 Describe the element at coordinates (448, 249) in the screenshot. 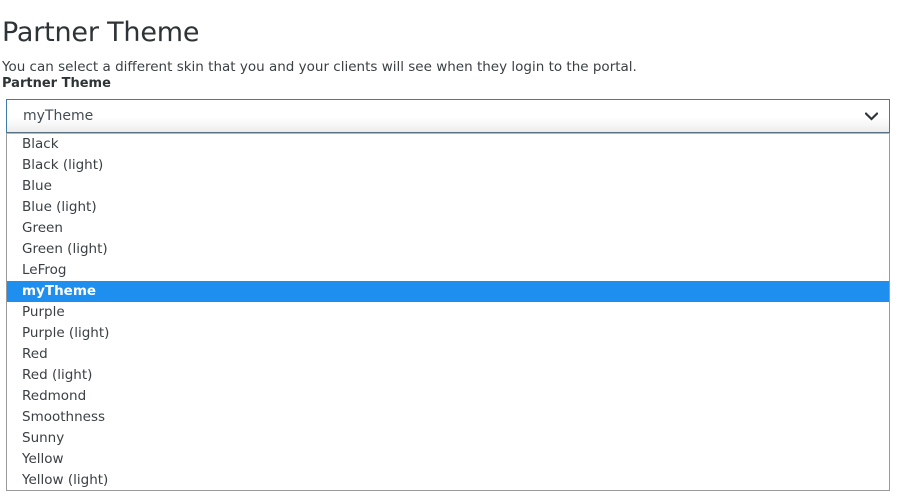

I see `dropdown-option: Green (light)` at that location.